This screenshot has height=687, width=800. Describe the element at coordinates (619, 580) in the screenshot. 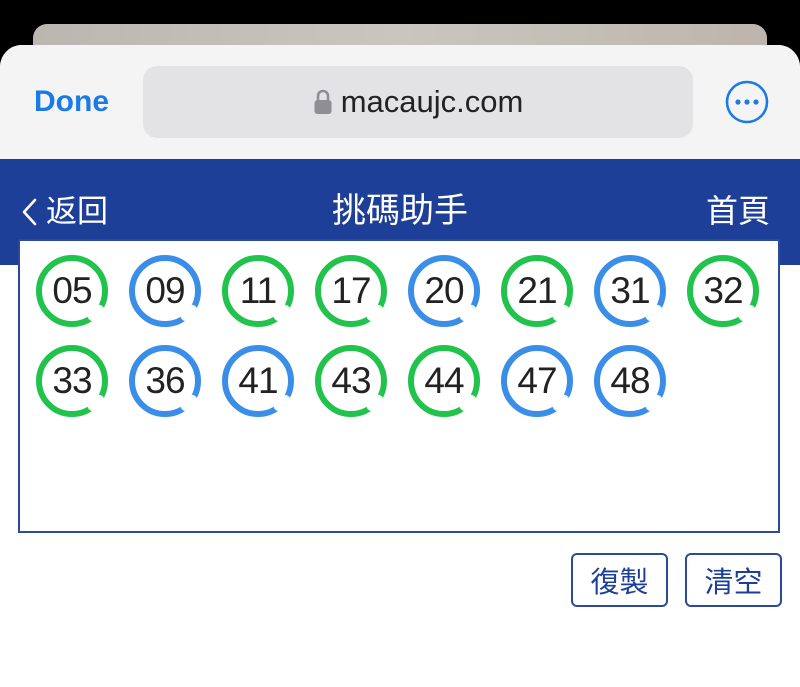

I see `copy-button: 復製` at that location.